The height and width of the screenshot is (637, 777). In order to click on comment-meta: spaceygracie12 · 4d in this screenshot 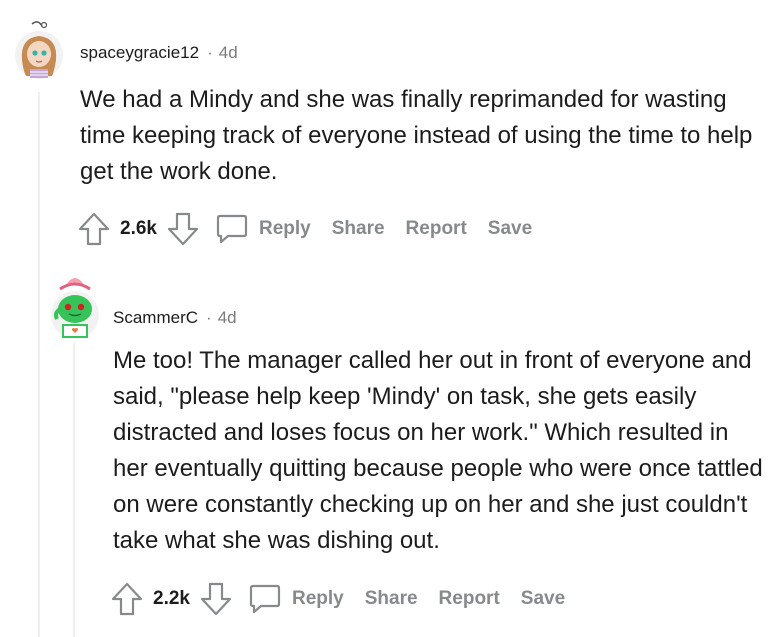, I will do `click(159, 53)`.